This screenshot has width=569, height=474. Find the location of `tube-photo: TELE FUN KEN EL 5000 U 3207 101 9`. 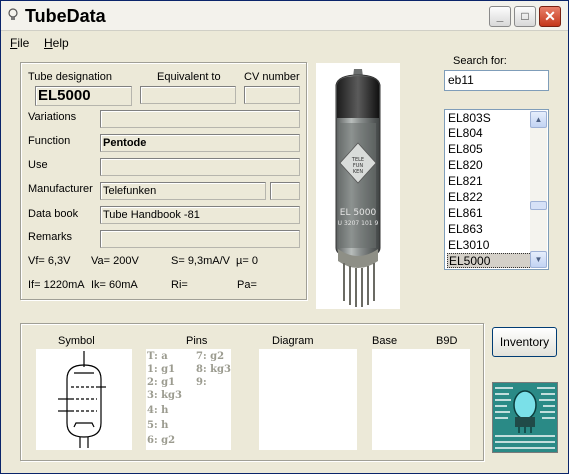

tube-photo: TELE FUN KEN EL 5000 U 3207 101 9 is located at coordinates (358, 186).